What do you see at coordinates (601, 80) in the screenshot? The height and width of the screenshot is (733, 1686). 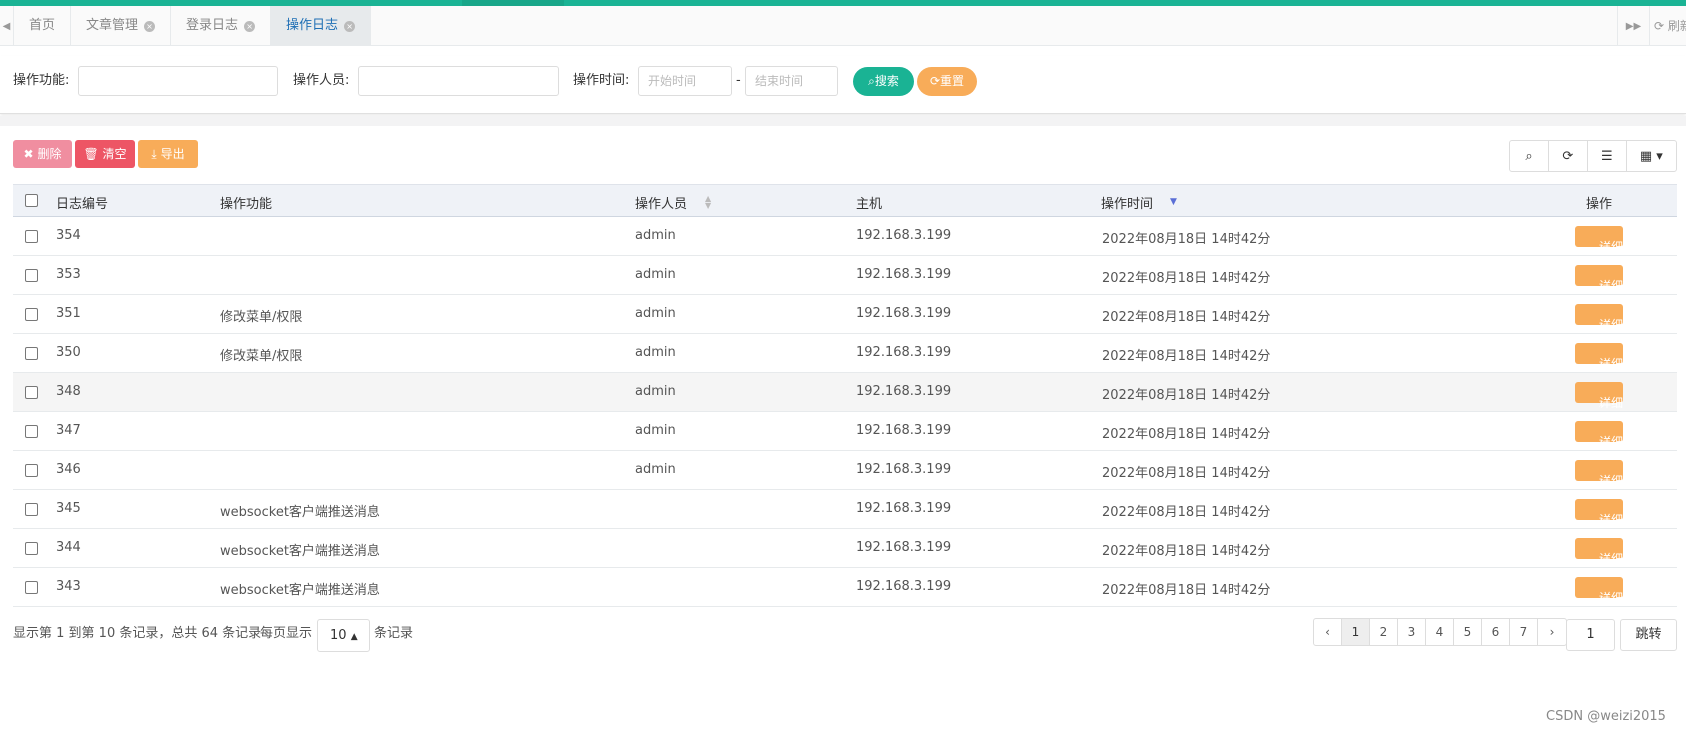 I see `time-label: 操作时间:` at bounding box center [601, 80].